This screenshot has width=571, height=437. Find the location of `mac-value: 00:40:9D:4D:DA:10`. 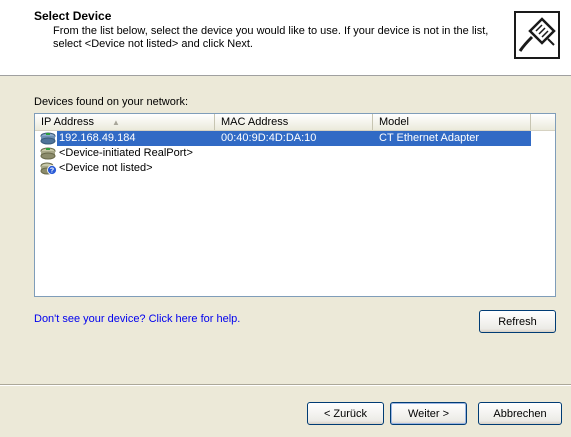

mac-value: 00:40:9D:4D:DA:10 is located at coordinates (269, 138).